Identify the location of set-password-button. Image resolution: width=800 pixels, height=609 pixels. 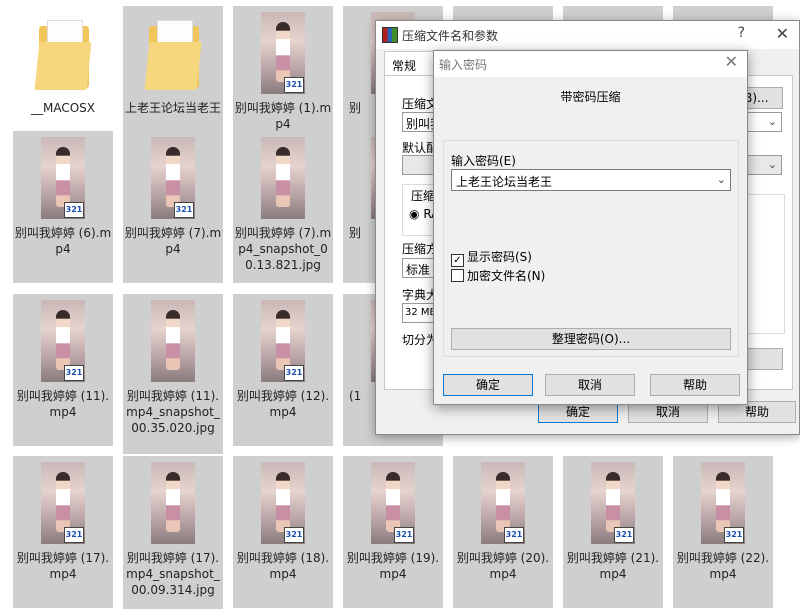
(764, 359).